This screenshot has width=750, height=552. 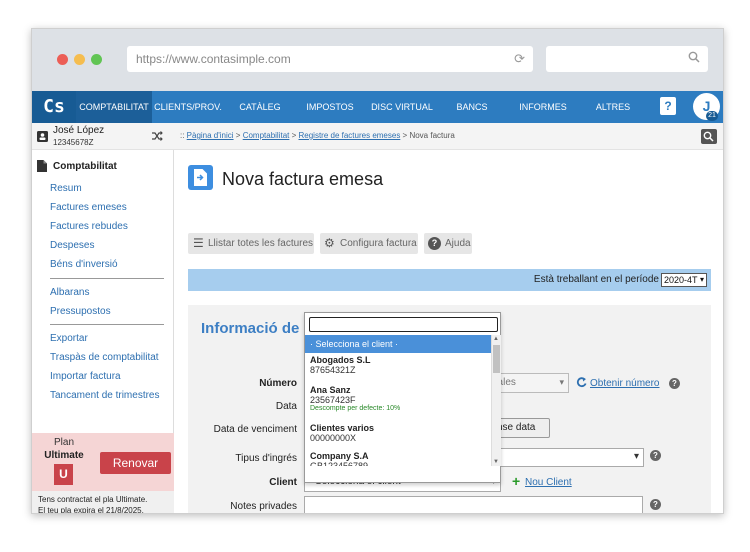 What do you see at coordinates (709, 136) in the screenshot?
I see `search-button` at bounding box center [709, 136].